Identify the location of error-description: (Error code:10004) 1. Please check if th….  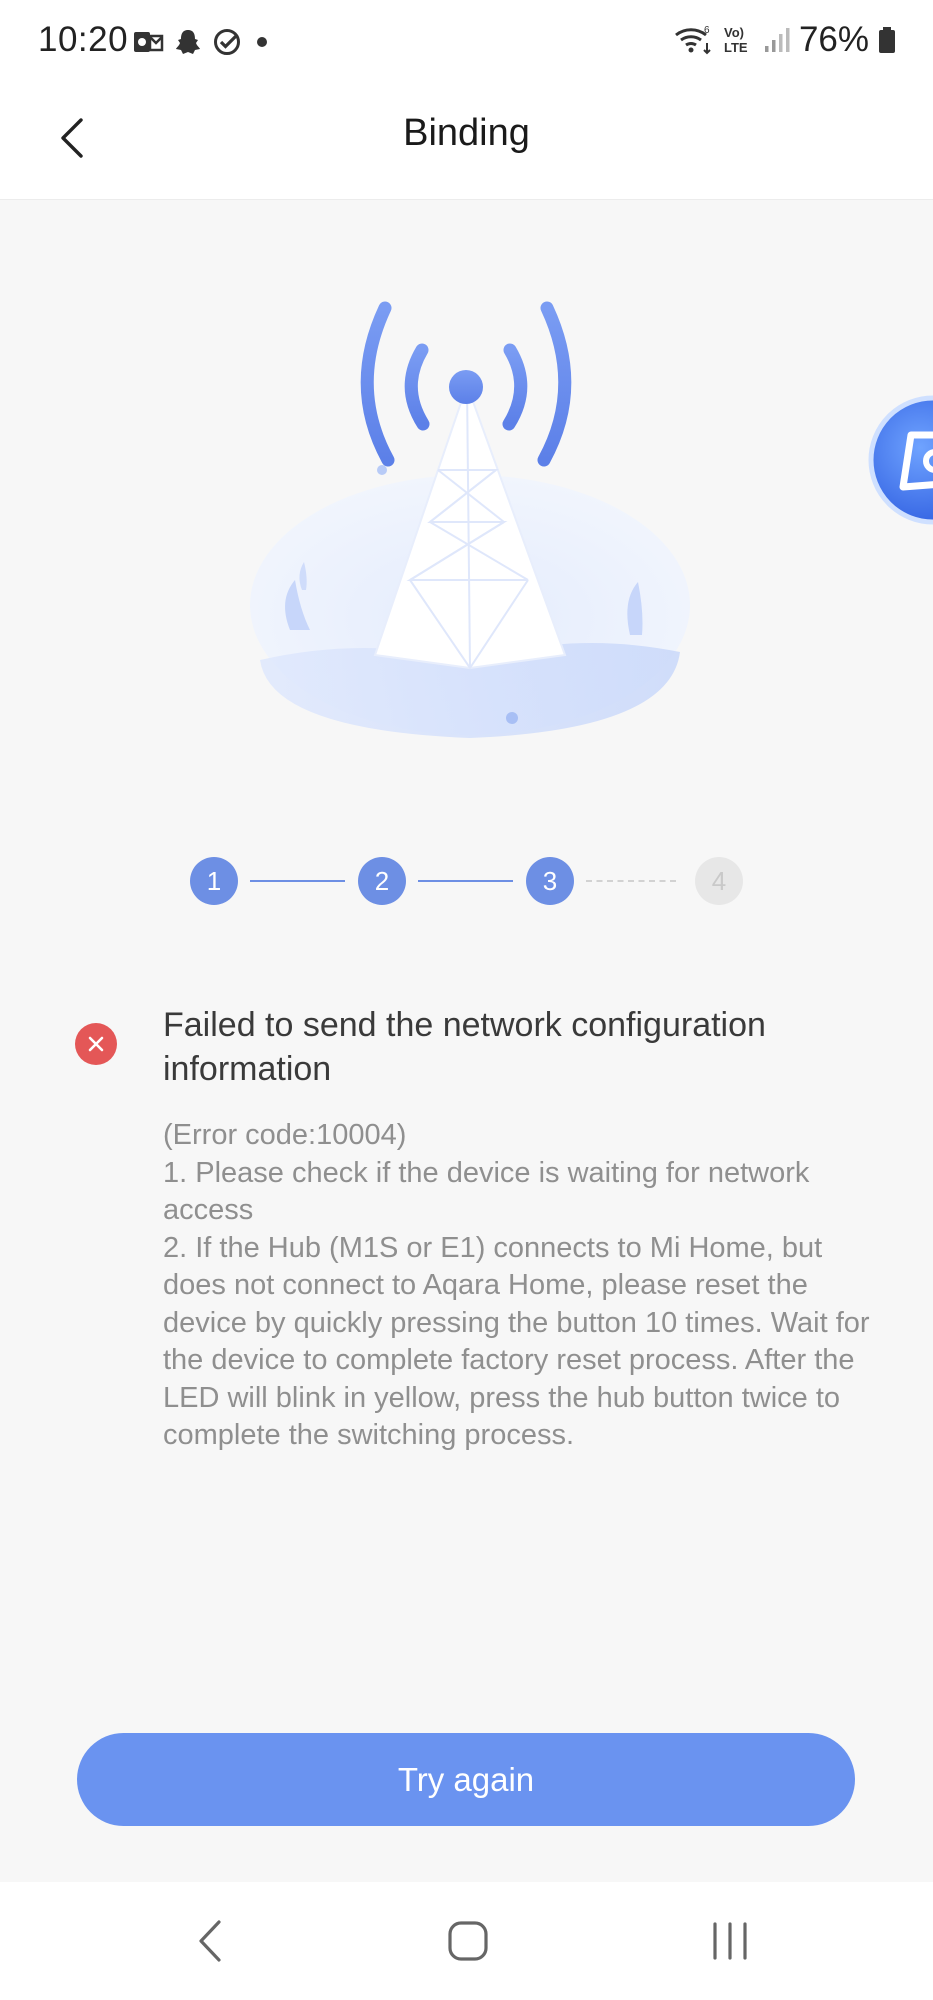
(516, 1285).